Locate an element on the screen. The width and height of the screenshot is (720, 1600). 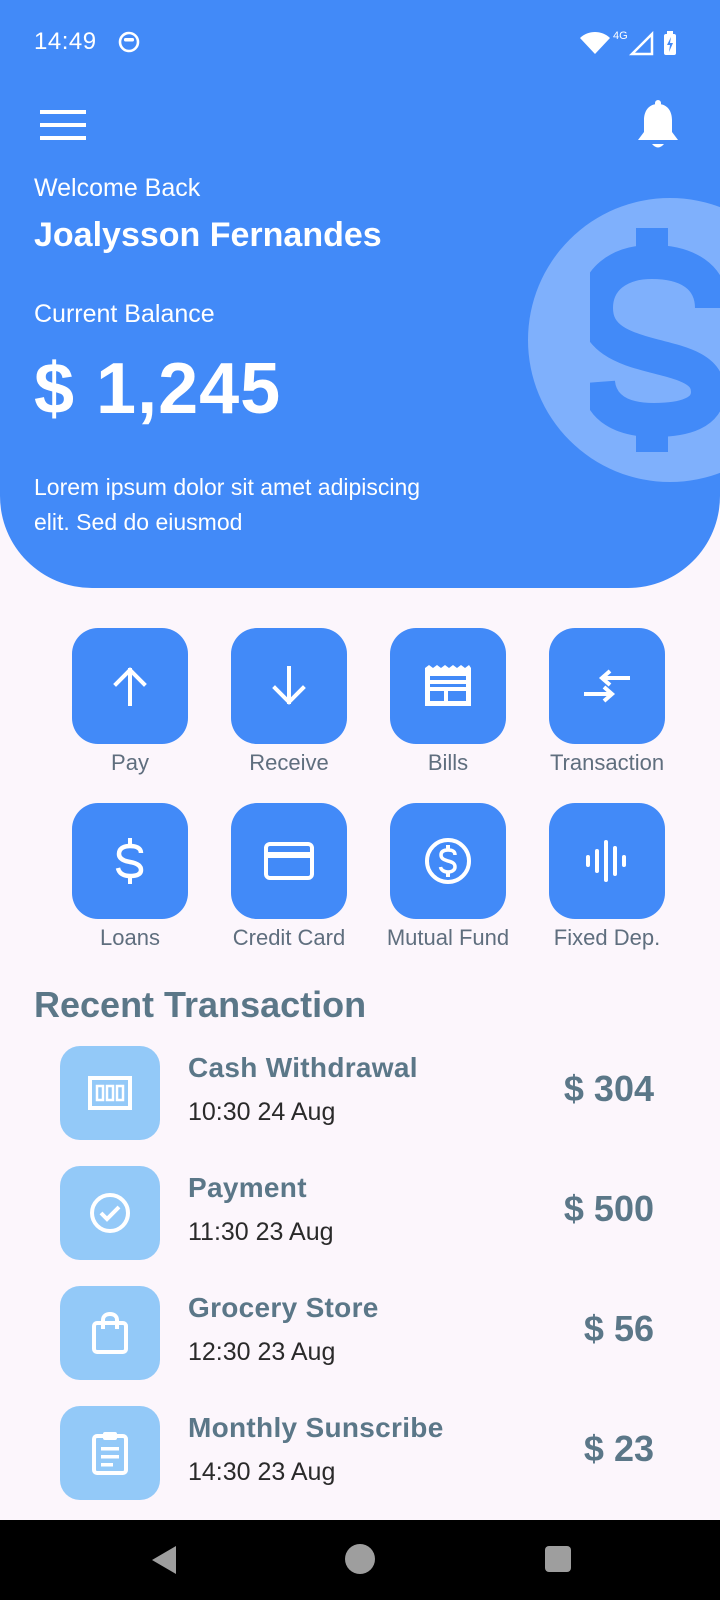
action-fixed-deposit-tile is located at coordinates (607, 861).